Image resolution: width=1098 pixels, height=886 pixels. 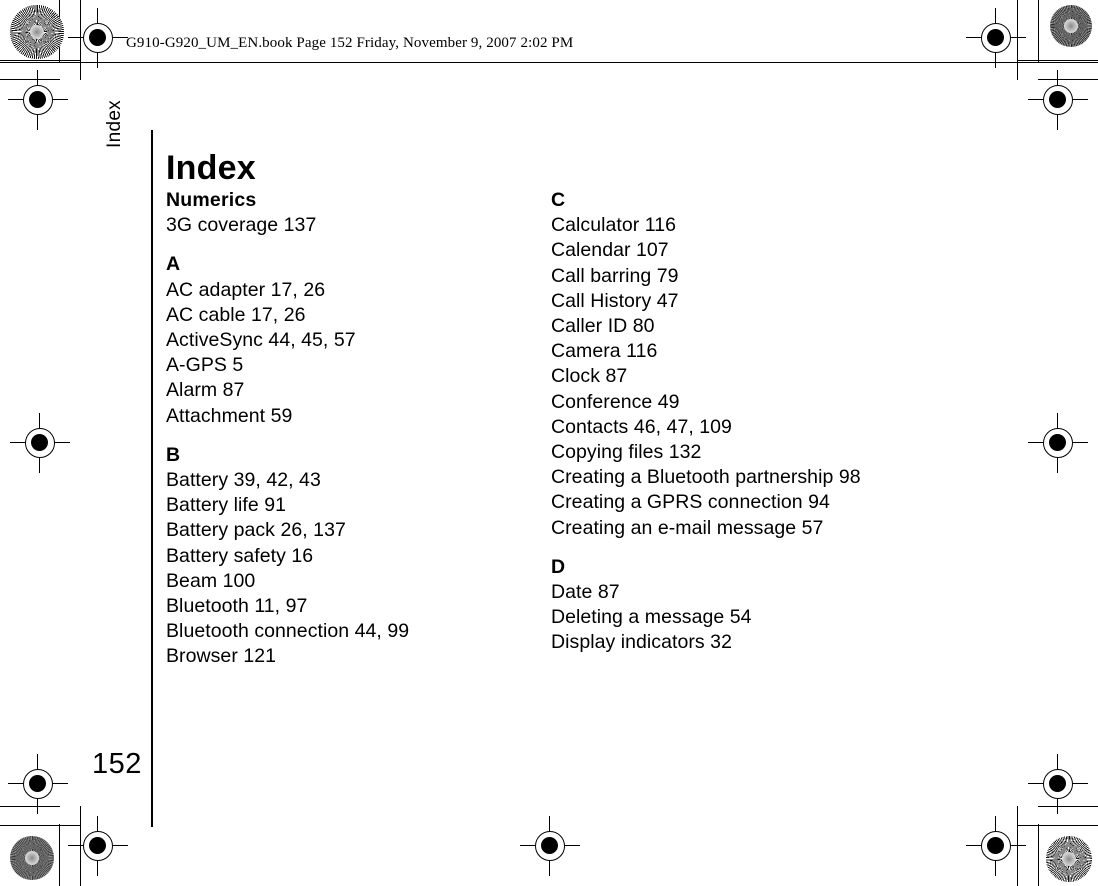 What do you see at coordinates (98, 846) in the screenshot?
I see `registration-mark-bottom-left` at bounding box center [98, 846].